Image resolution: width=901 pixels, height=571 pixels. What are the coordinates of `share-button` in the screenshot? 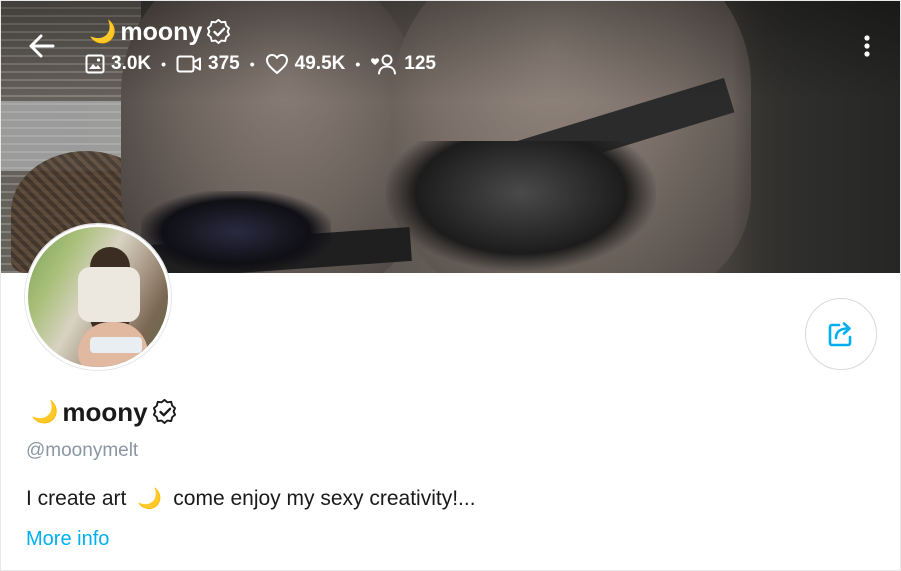 It's located at (841, 334).